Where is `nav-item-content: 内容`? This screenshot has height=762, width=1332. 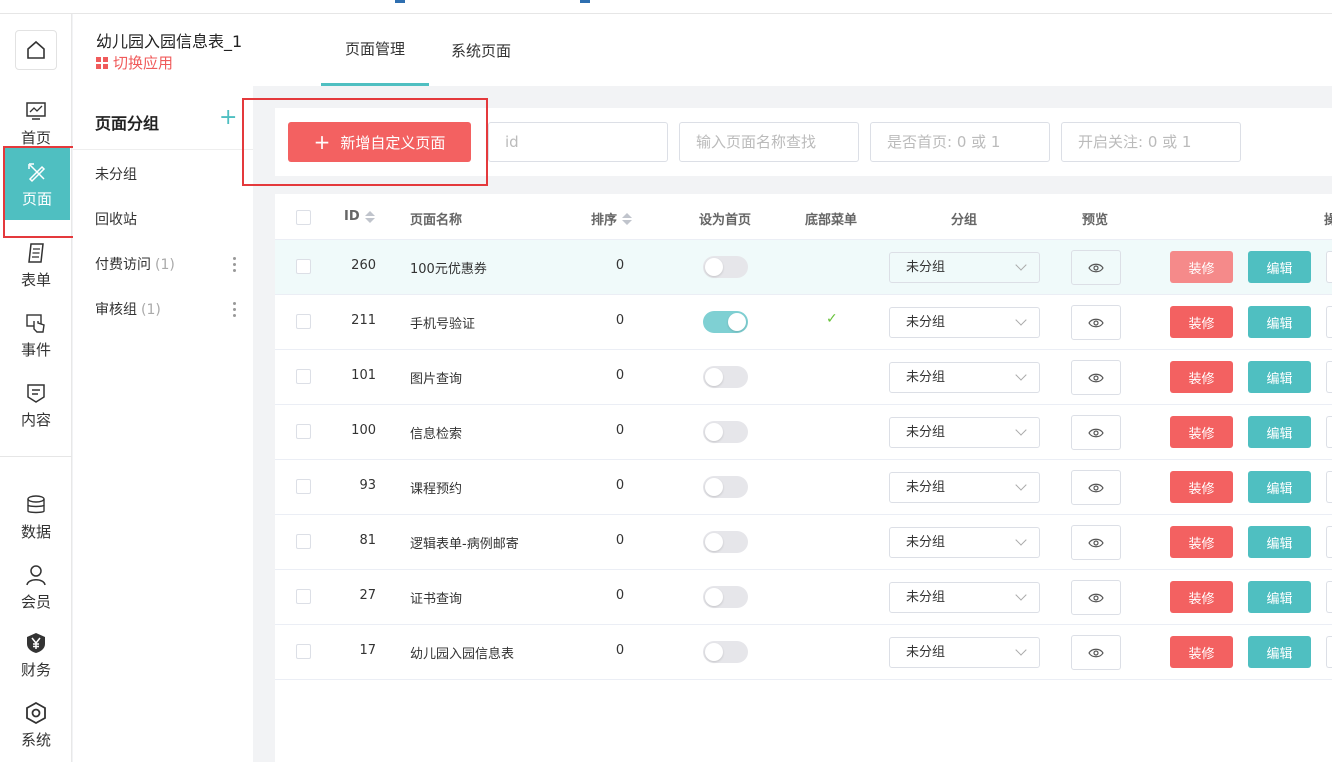 nav-item-content: 内容 is located at coordinates (36, 405).